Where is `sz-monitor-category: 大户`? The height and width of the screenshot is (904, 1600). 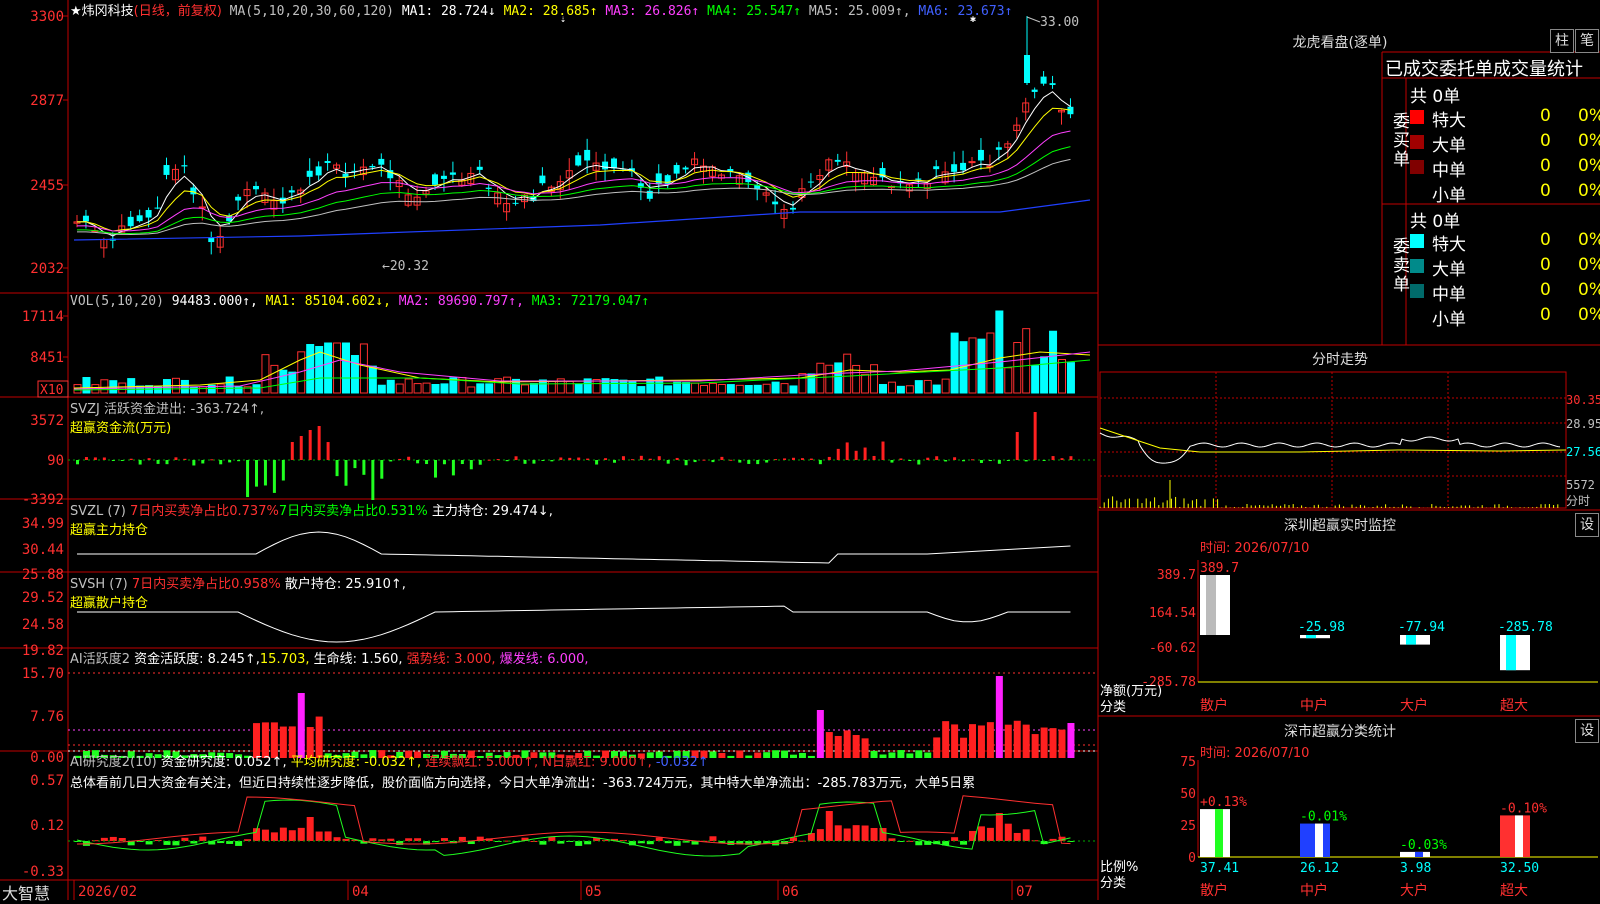
sz-monitor-category: 大户 is located at coordinates (1414, 705).